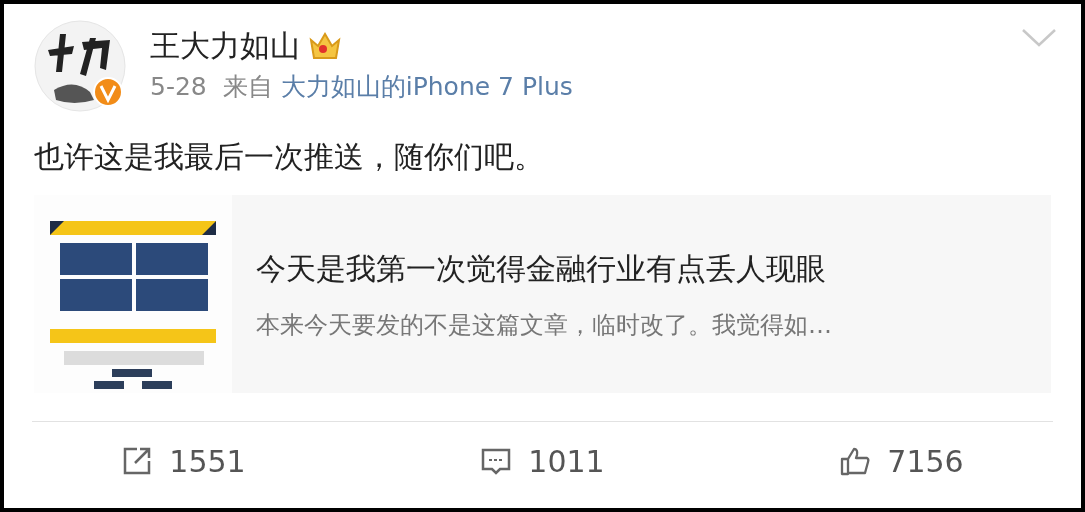  What do you see at coordinates (289, 157) in the screenshot?
I see `post-text: 也许这是我最后一次推送，随你们吧。` at bounding box center [289, 157].